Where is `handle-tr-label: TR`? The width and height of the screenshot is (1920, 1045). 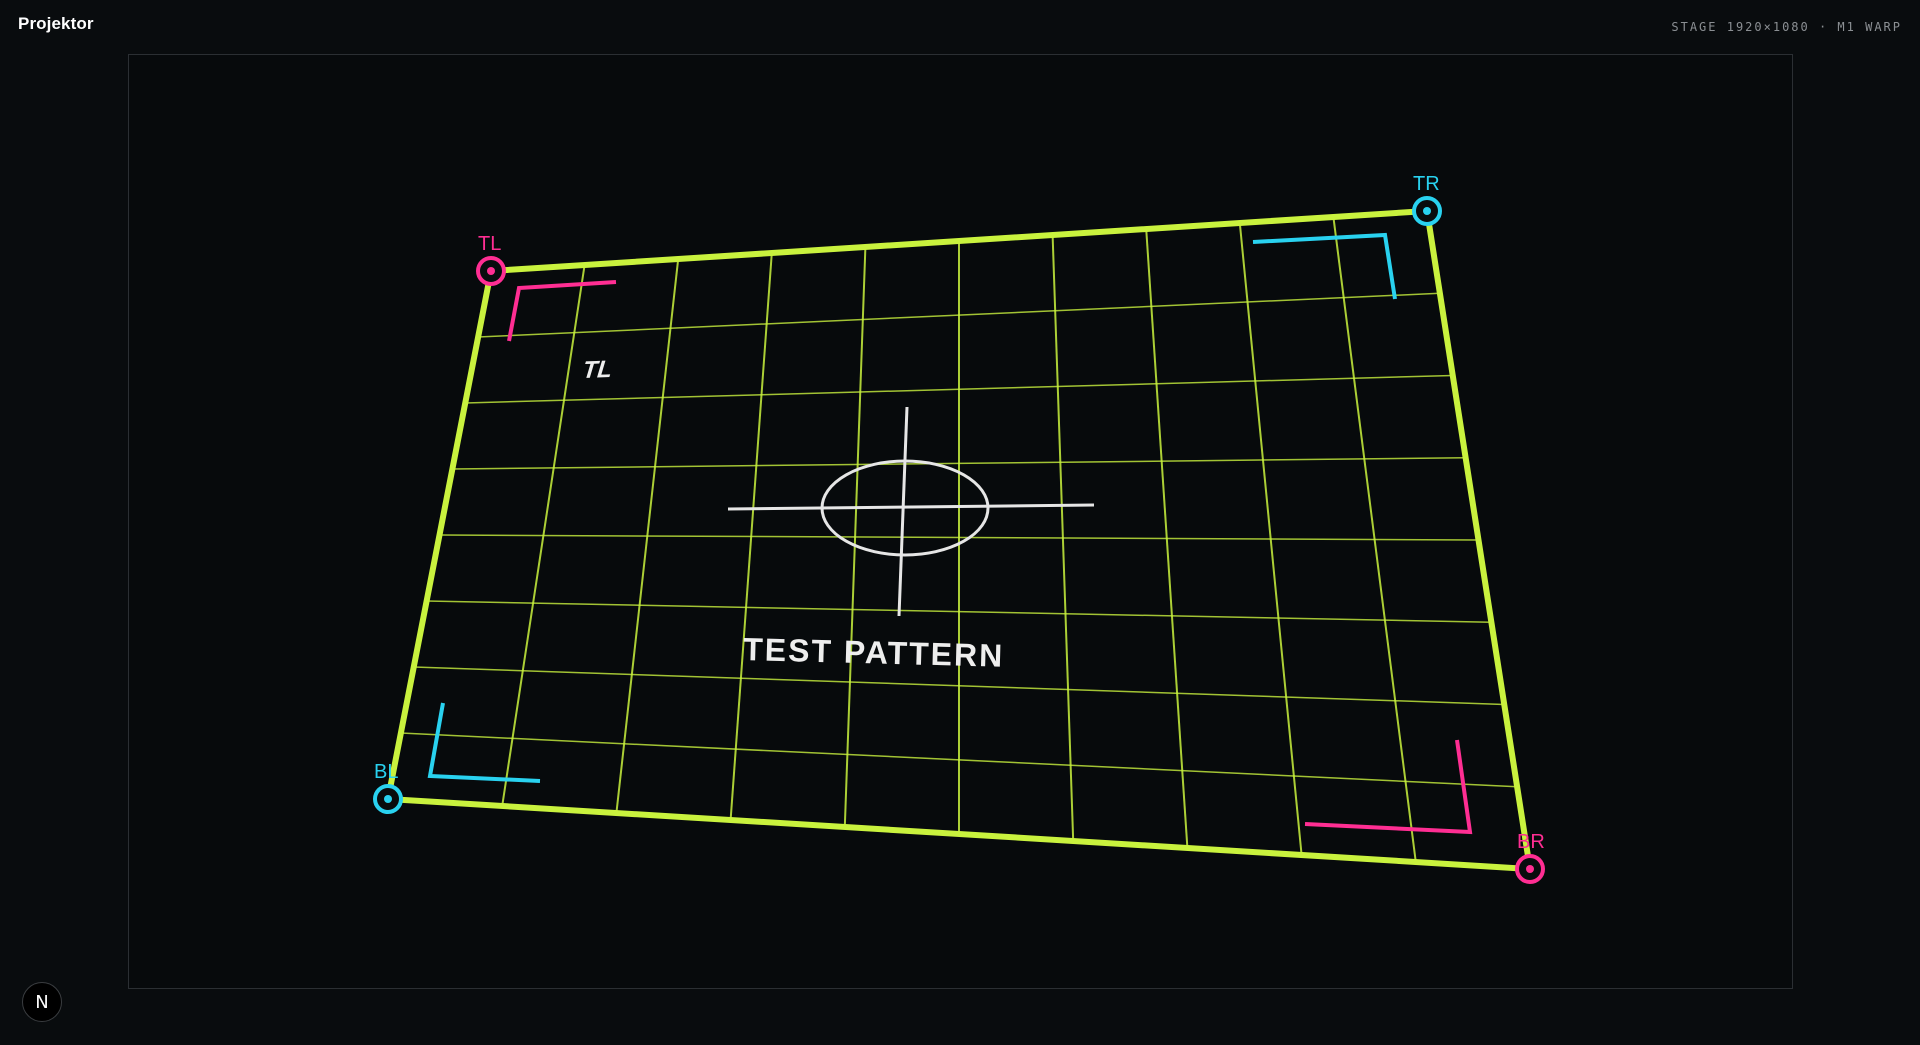 handle-tr-label: TR is located at coordinates (1426, 184).